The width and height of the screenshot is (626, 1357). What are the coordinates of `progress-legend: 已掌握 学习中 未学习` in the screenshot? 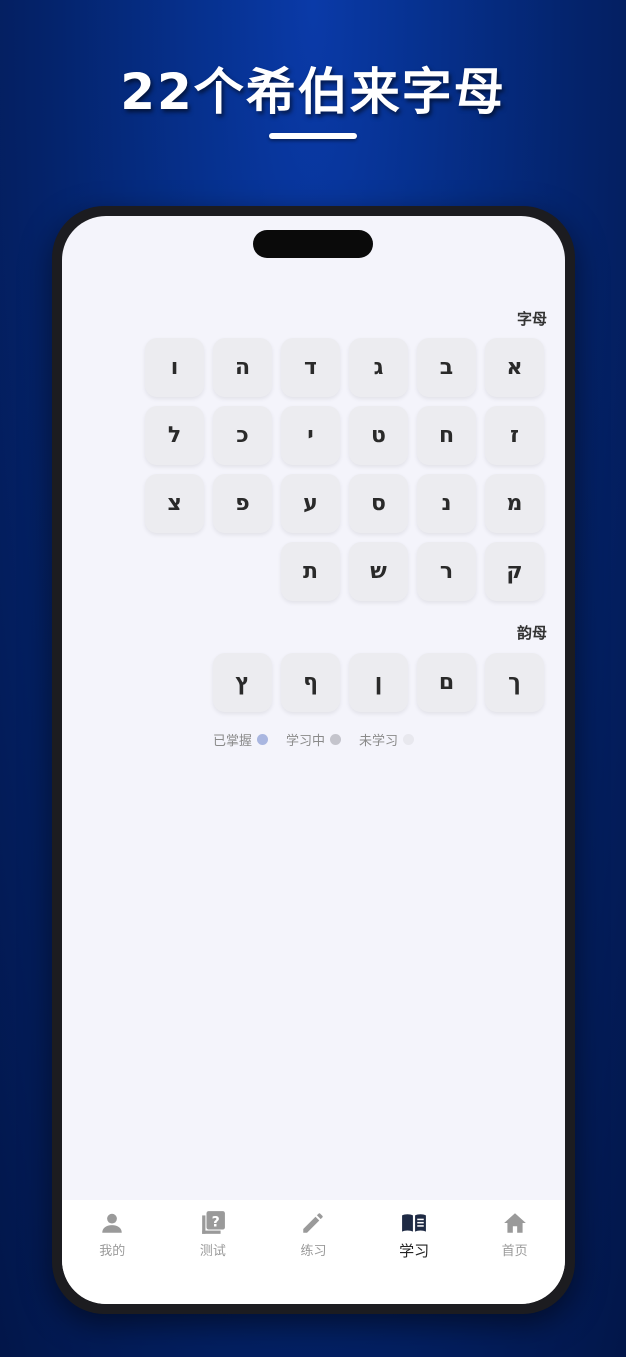 It's located at (313, 739).